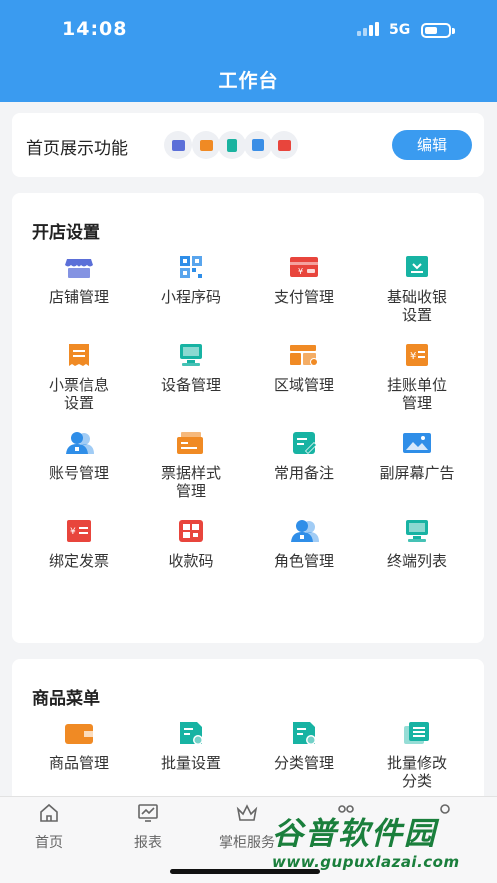 Image resolution: width=497 pixels, height=883 pixels. What do you see at coordinates (416, 561) in the screenshot?
I see `store-setting-item-label: 终端列表` at bounding box center [416, 561].